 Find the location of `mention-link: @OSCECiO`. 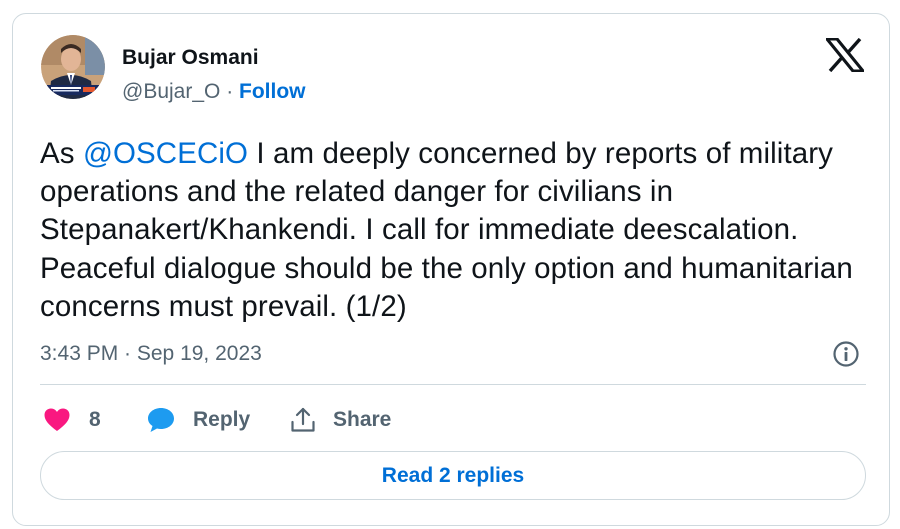

mention-link: @OSCECiO is located at coordinates (165, 153).